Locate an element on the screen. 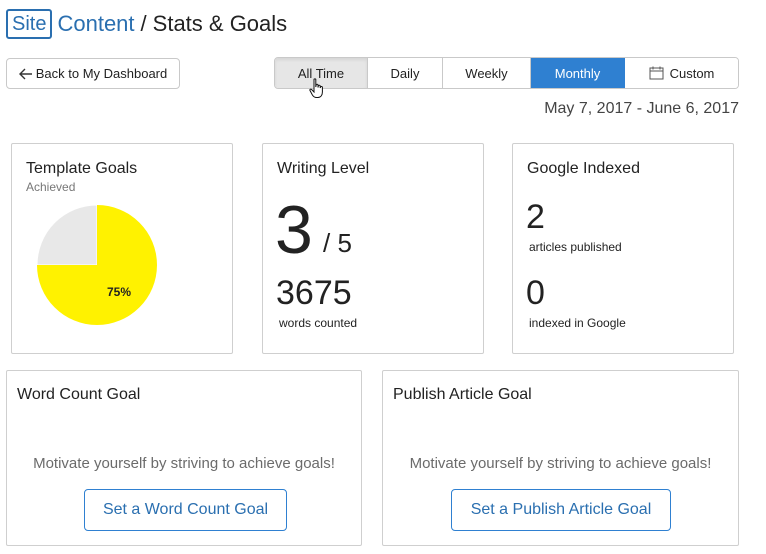  calendar-icon is located at coordinates (656, 73).